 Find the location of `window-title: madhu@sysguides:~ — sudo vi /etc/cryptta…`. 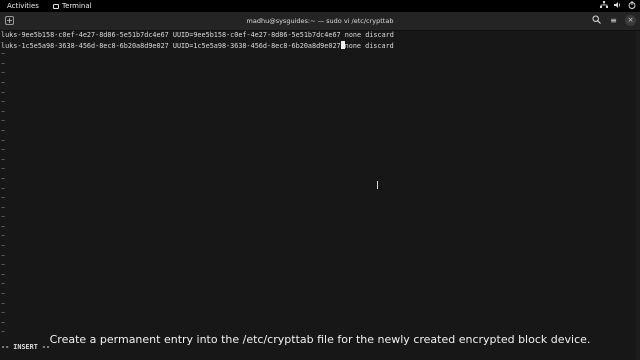

window-title: madhu@sysguides:~ — sudo vi /etc/cryptta… is located at coordinates (320, 21).